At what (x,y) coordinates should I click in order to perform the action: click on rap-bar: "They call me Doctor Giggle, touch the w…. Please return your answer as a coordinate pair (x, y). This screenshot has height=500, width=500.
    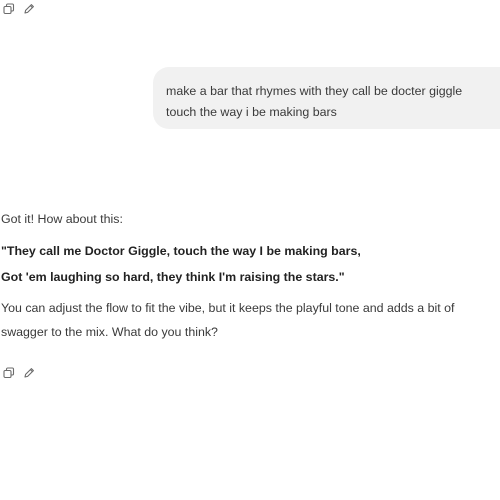
    Looking at the image, I should click on (250, 264).